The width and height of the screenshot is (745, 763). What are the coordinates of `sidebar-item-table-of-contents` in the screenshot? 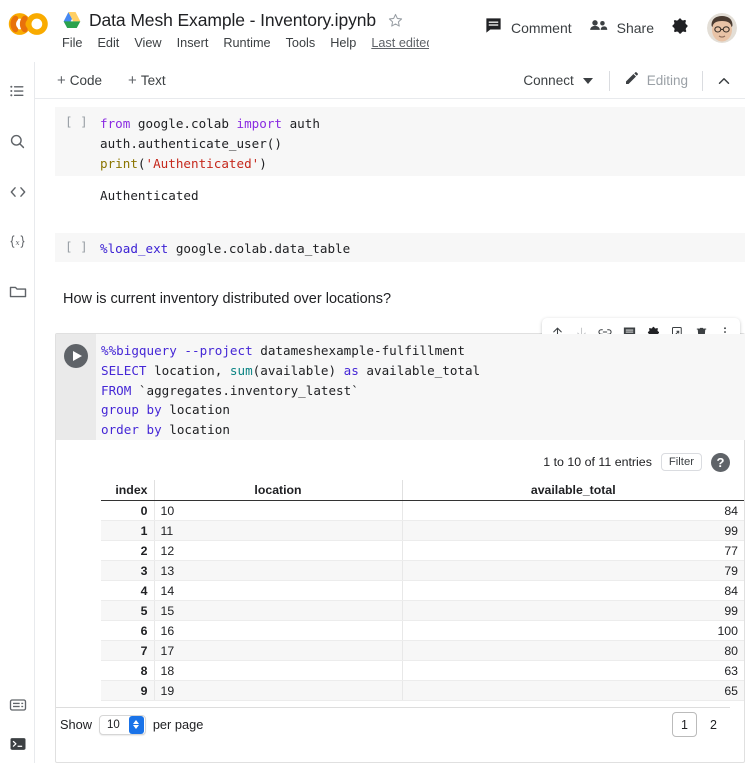 It's located at (17, 91).